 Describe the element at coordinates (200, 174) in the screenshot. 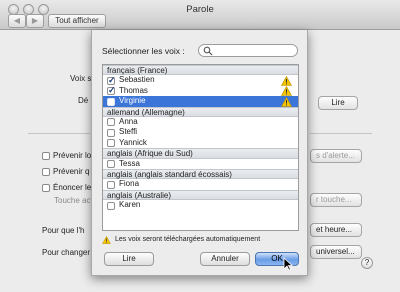

I see `voice-group-header: anglais (anglais standard écossais)` at that location.